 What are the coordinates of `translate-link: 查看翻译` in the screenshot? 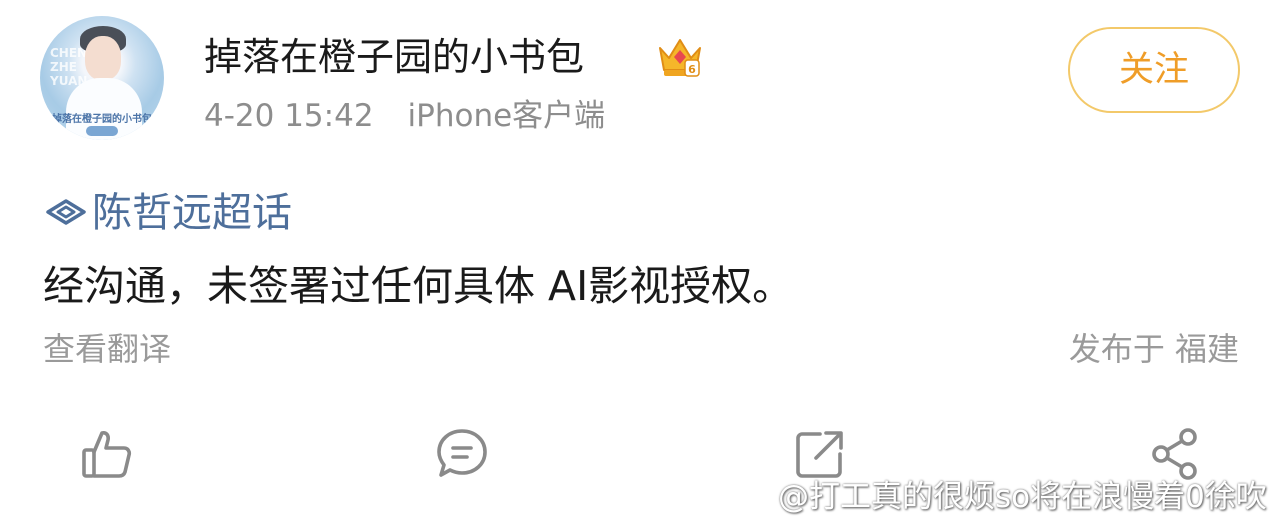 It's located at (107, 349).